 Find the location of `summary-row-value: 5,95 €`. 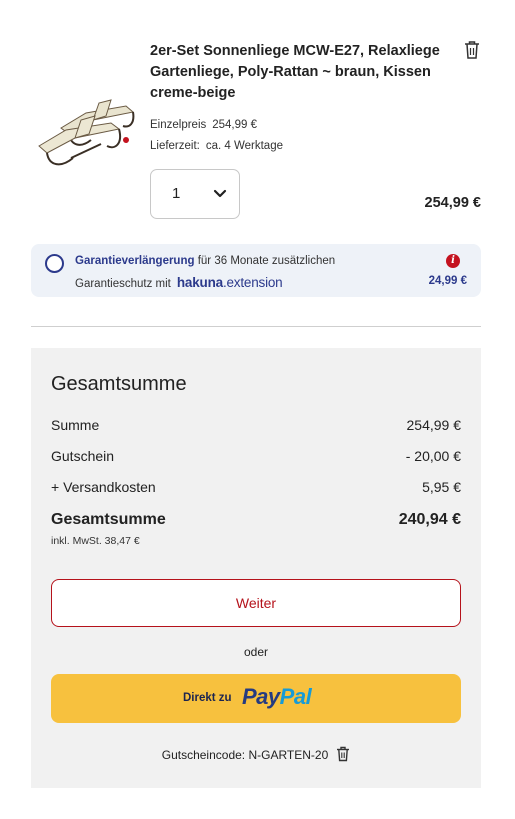

summary-row-value: 5,95 € is located at coordinates (441, 487).